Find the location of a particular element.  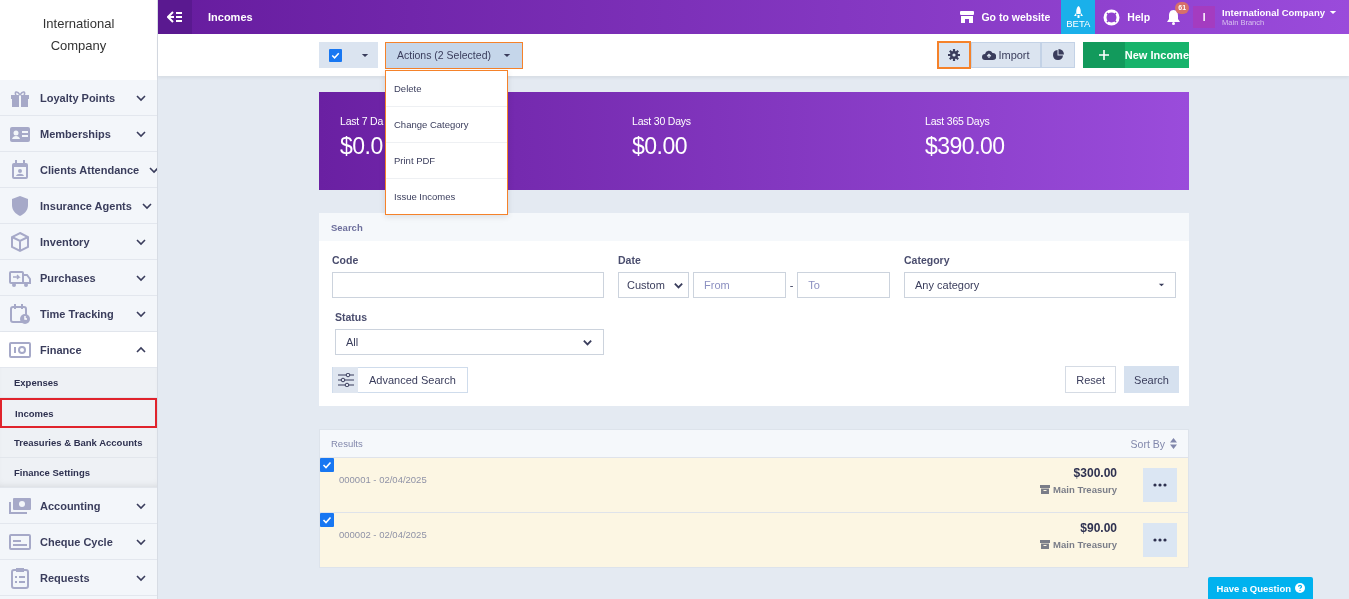

avatar: I is located at coordinates (1204, 17).